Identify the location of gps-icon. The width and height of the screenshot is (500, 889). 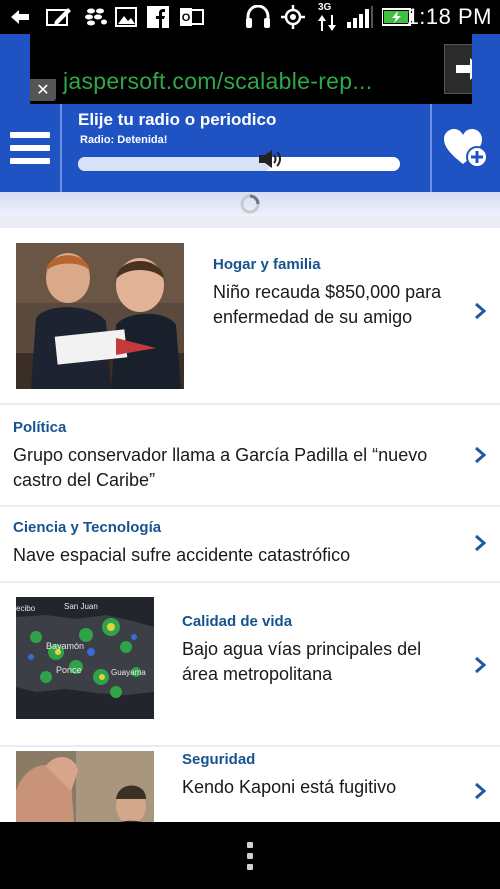
(293, 17).